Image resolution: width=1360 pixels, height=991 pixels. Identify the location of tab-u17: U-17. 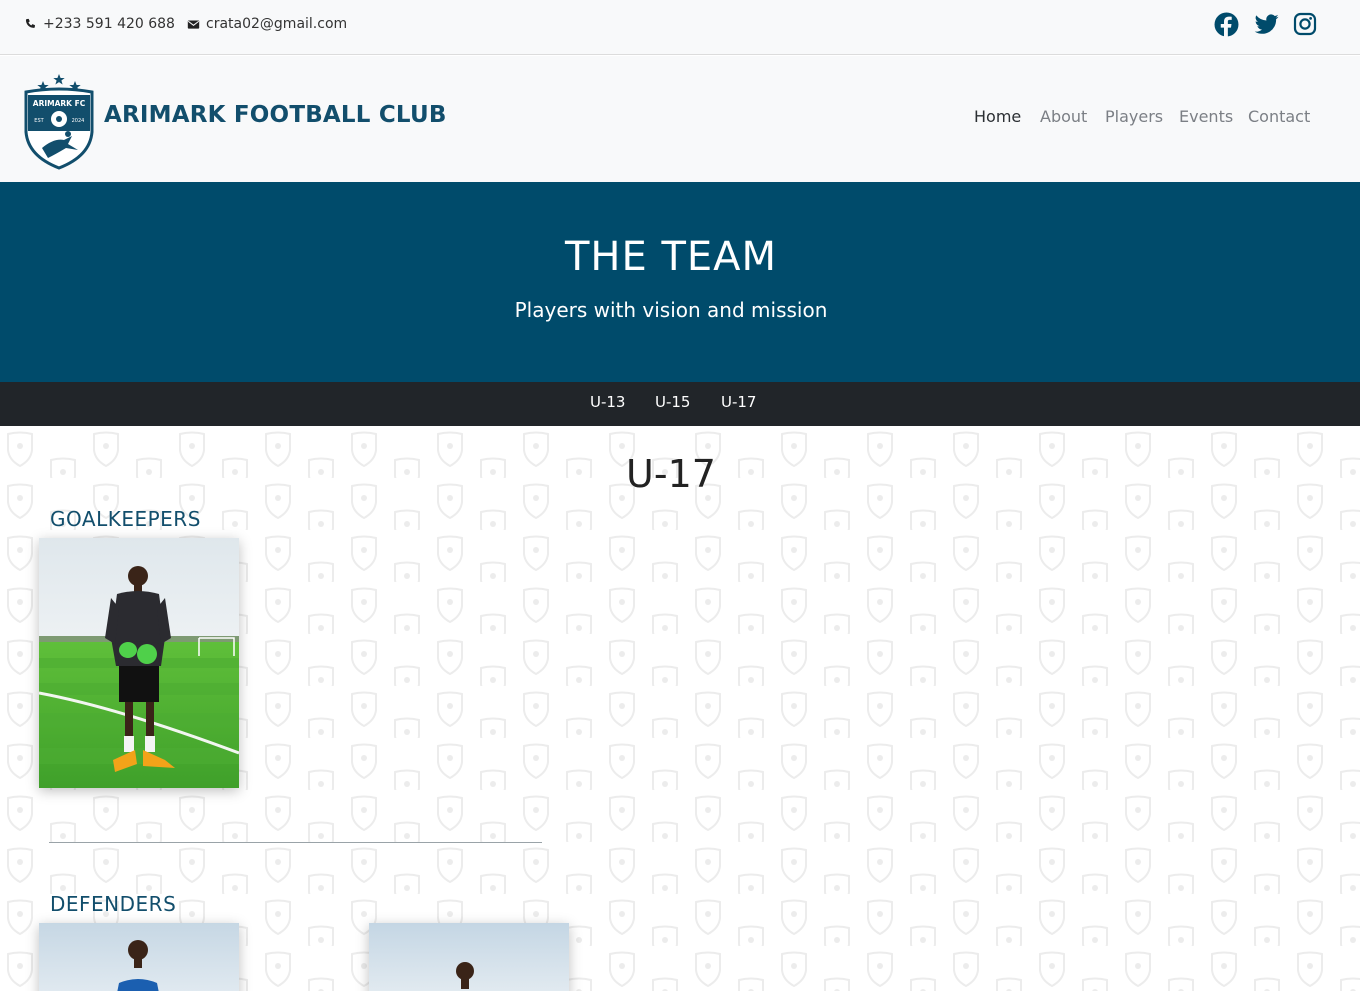
(738, 402).